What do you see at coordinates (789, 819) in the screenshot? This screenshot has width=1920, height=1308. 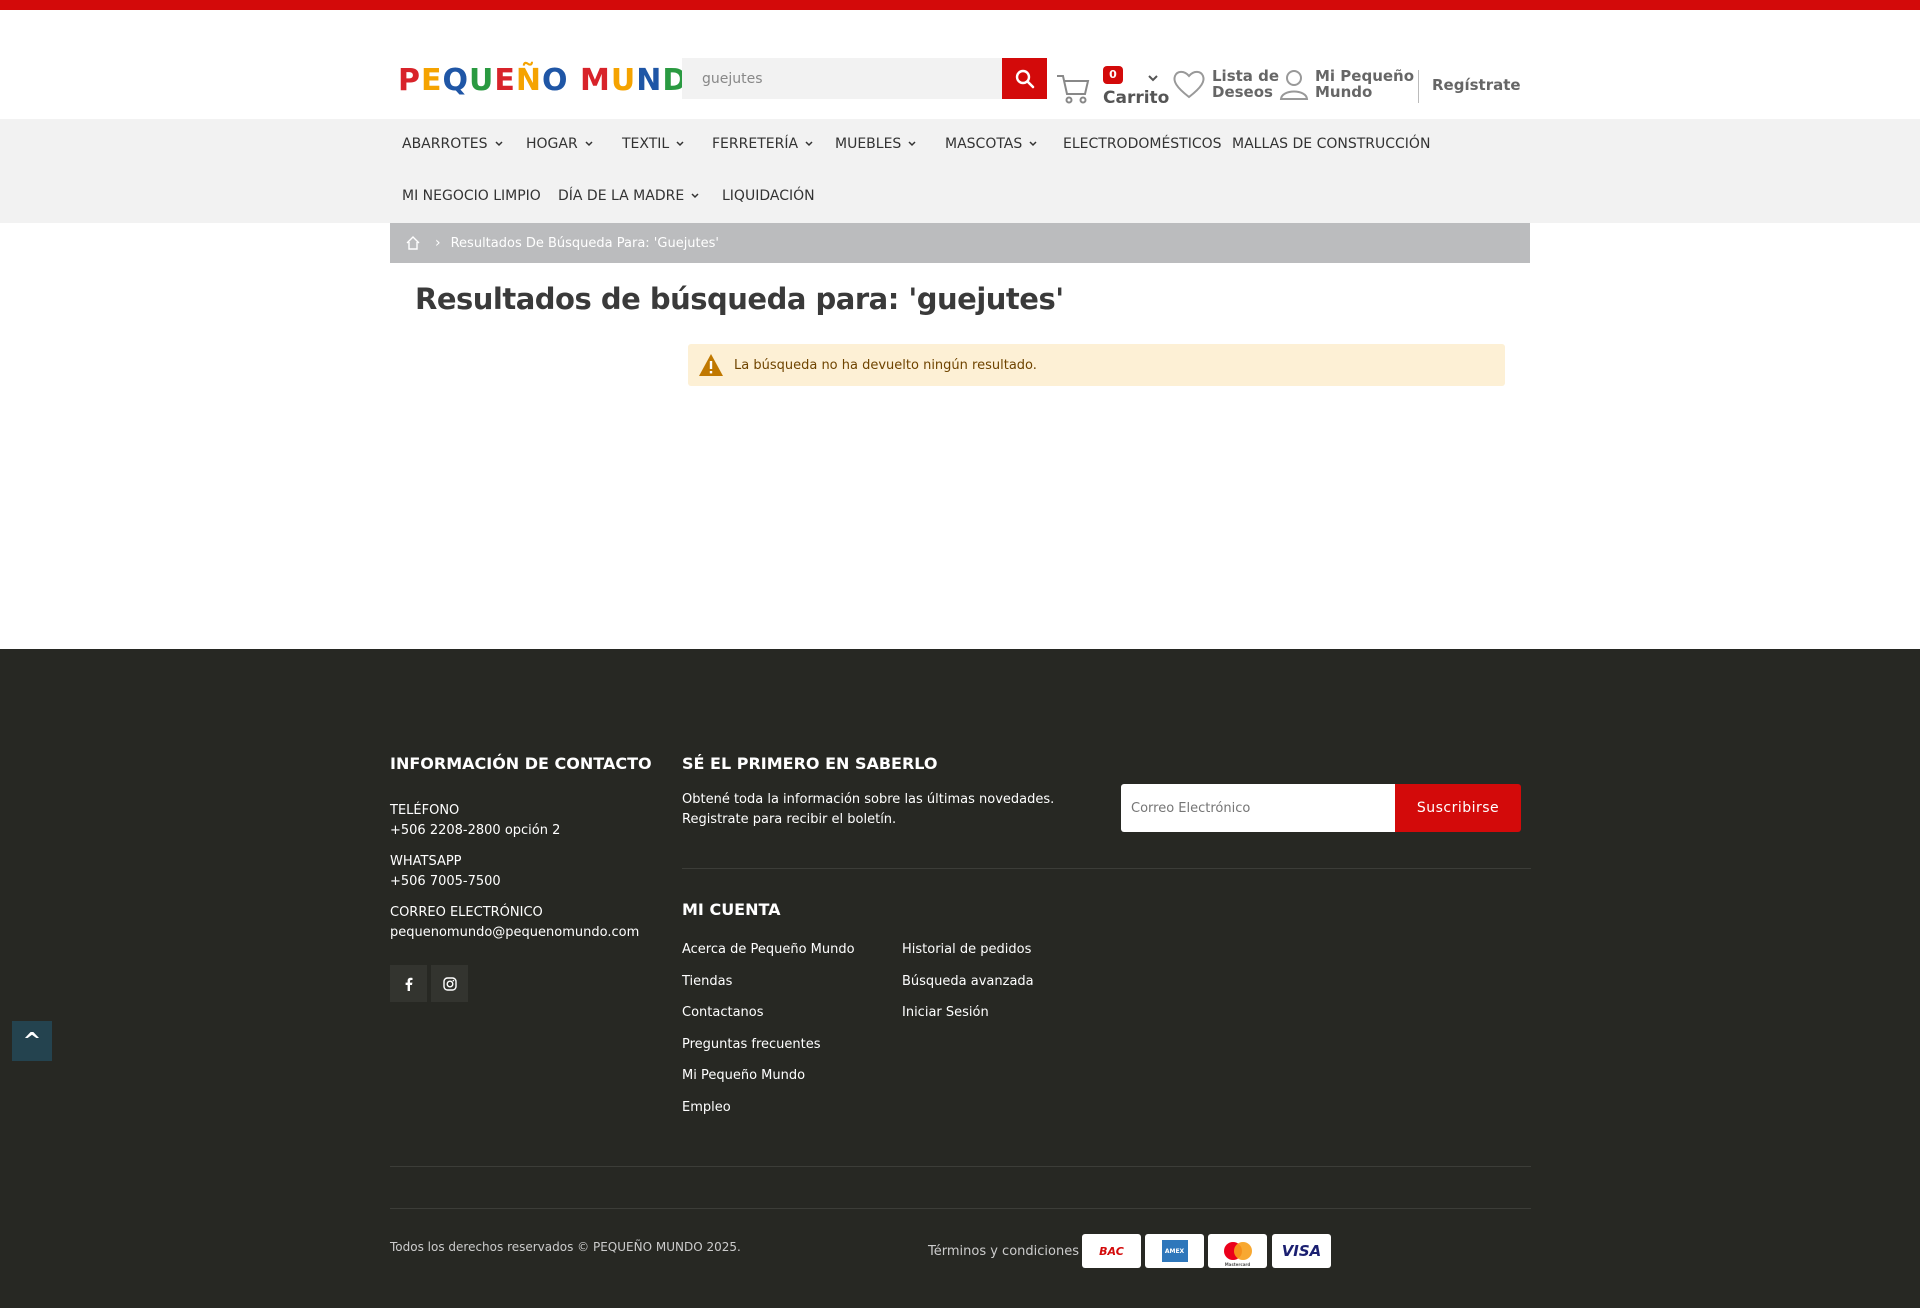 I see `newsletter-line2: Registrate para recibir el boletín.` at bounding box center [789, 819].